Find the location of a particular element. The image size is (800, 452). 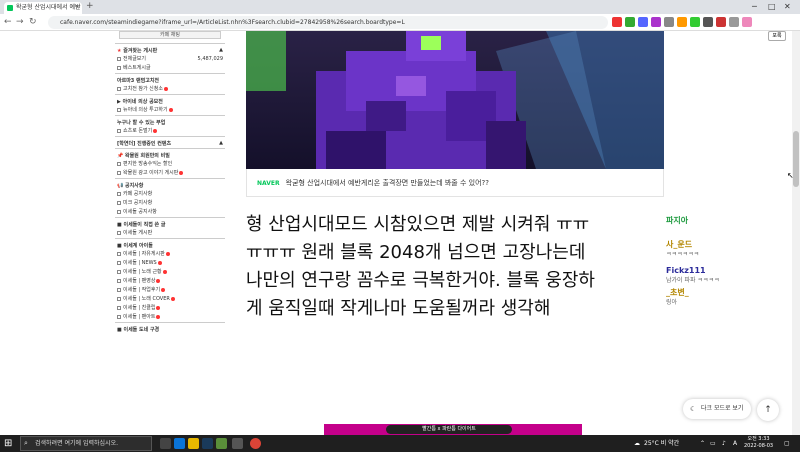

chat-username: Fickz111 is located at coordinates (686, 270).